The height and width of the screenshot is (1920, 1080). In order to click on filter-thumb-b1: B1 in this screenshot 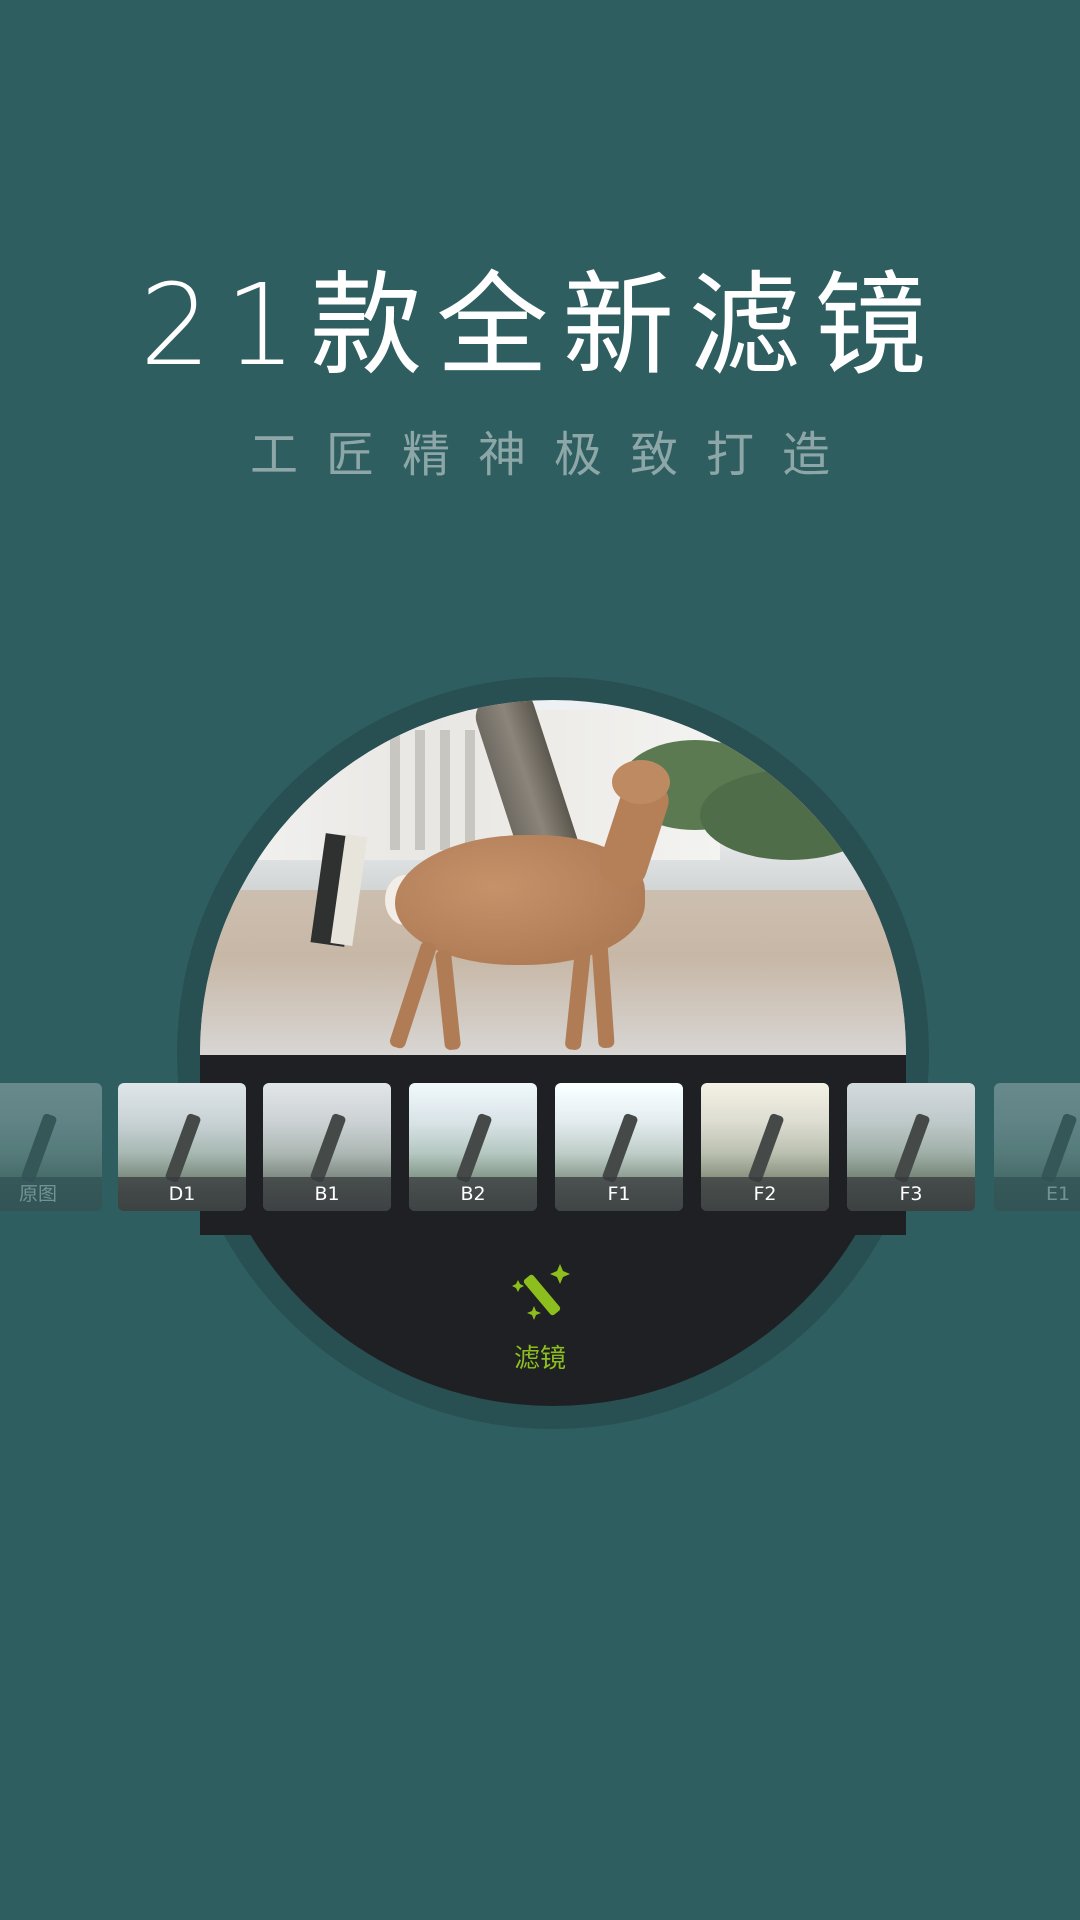, I will do `click(327, 1147)`.